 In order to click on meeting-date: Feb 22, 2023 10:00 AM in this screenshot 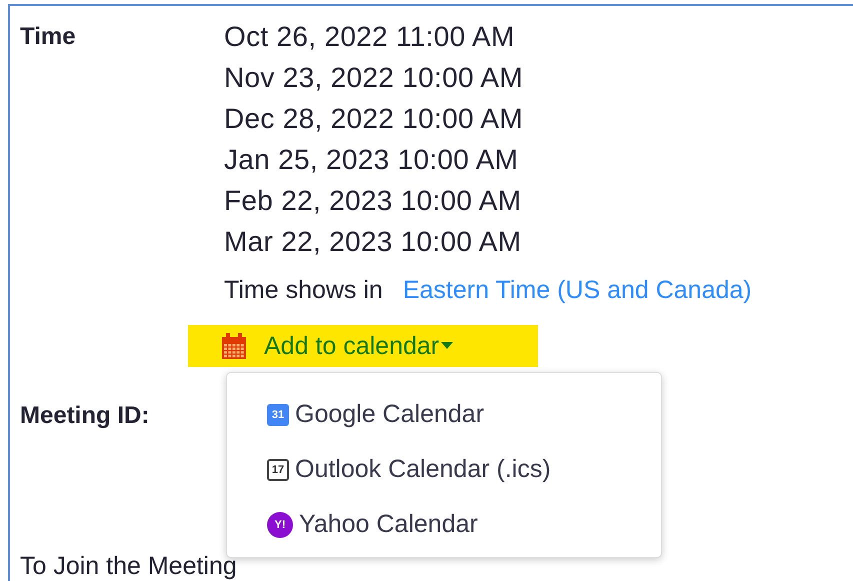, I will do `click(373, 201)`.